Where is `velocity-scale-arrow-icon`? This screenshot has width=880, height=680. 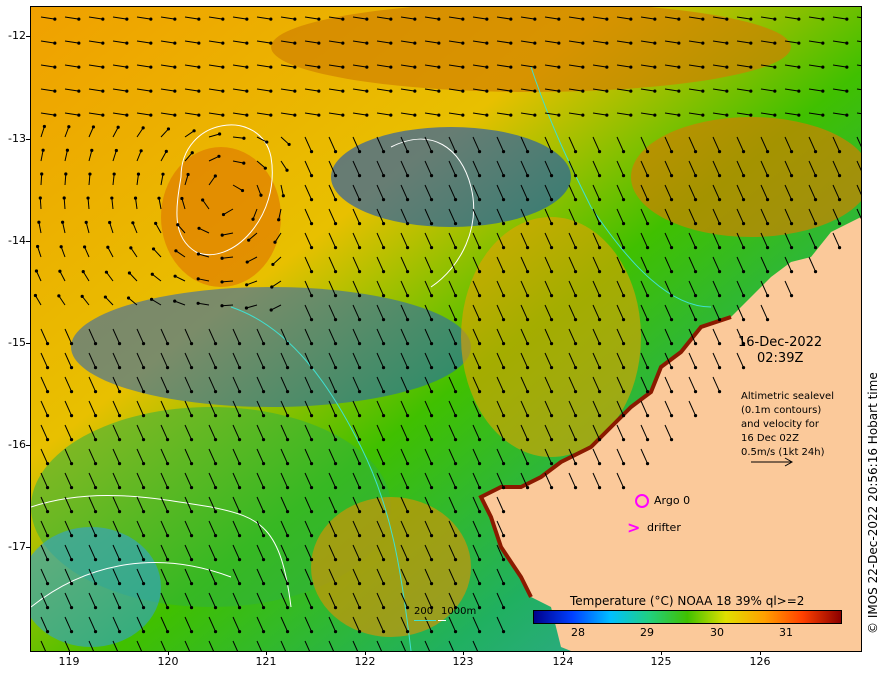 velocity-scale-arrow-icon is located at coordinates (772, 462).